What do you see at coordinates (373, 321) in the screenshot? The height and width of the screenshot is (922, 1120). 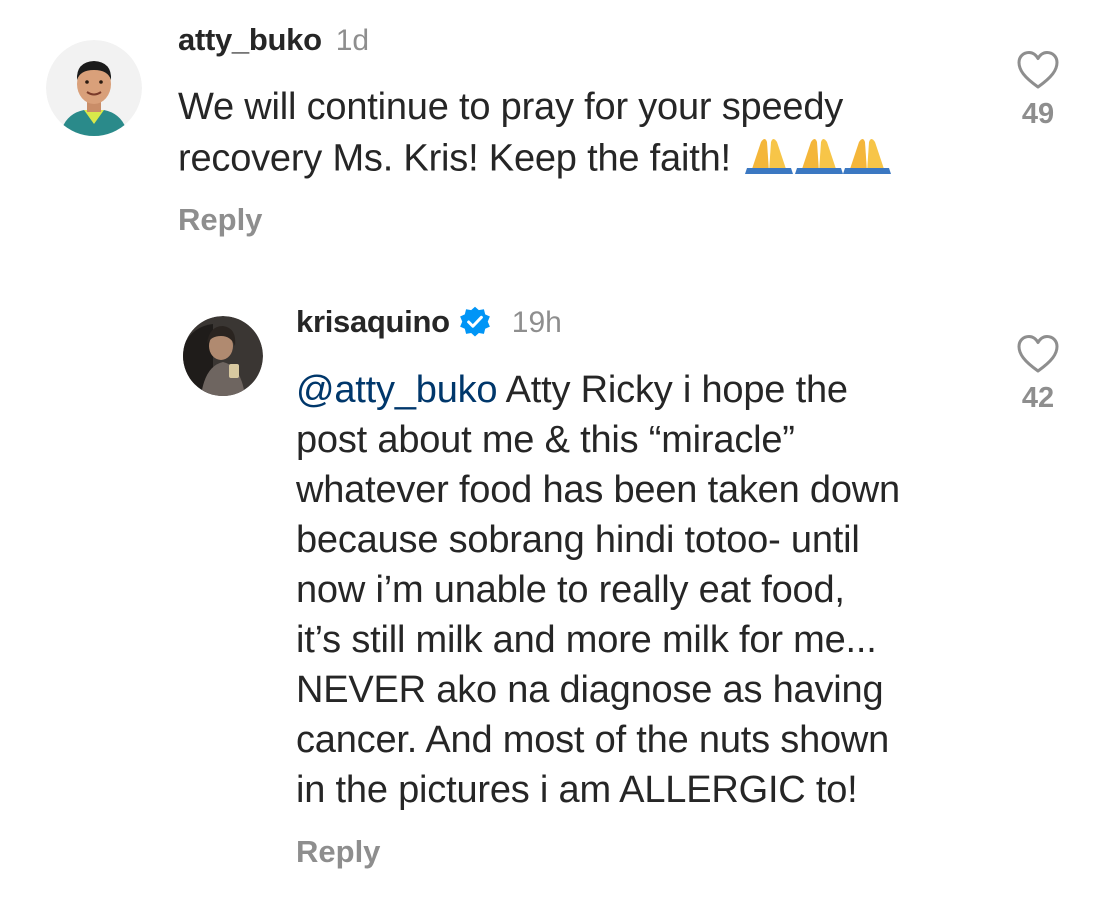 I see `username: krisaquino` at bounding box center [373, 321].